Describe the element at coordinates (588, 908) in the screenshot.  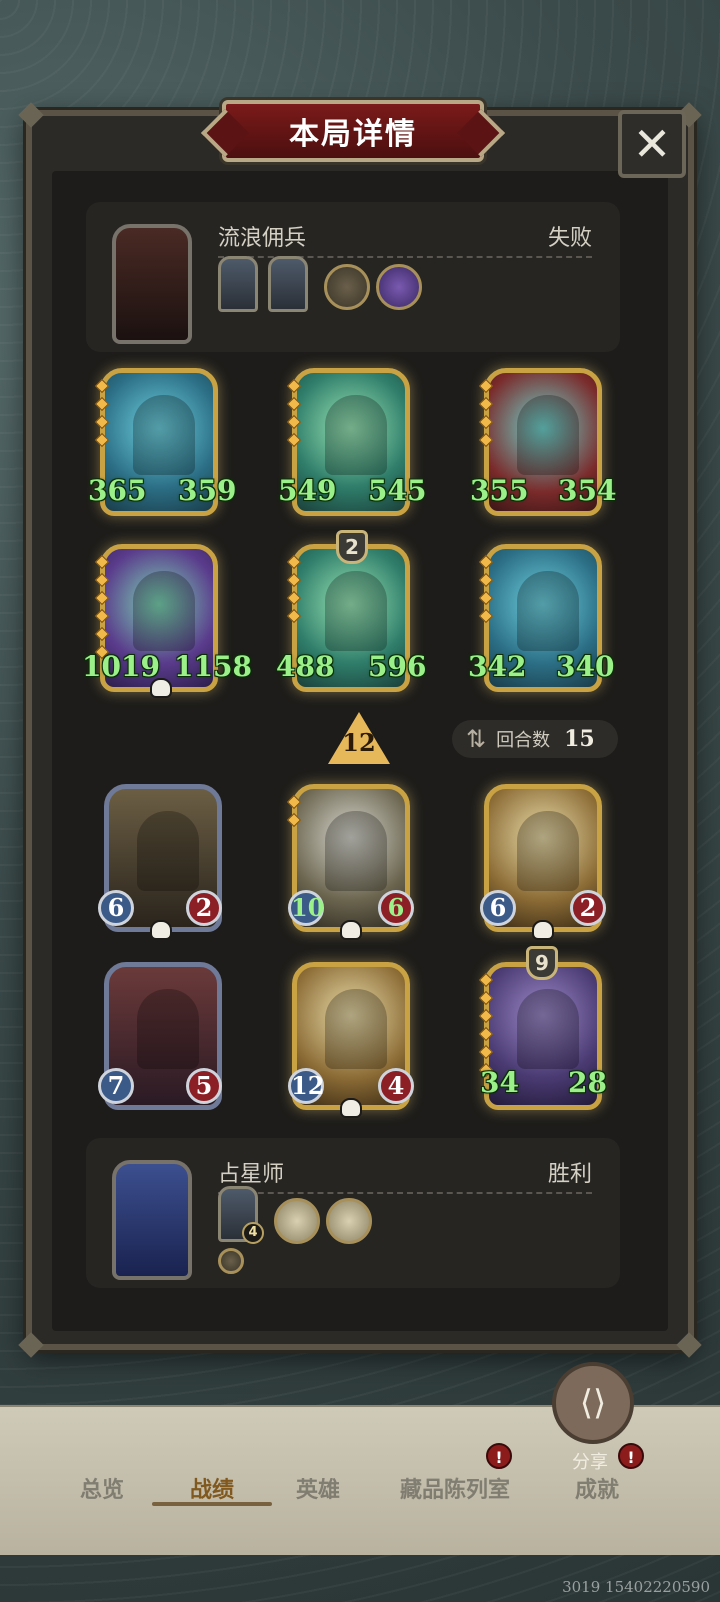
I see `player-unit-3-health: 2` at that location.